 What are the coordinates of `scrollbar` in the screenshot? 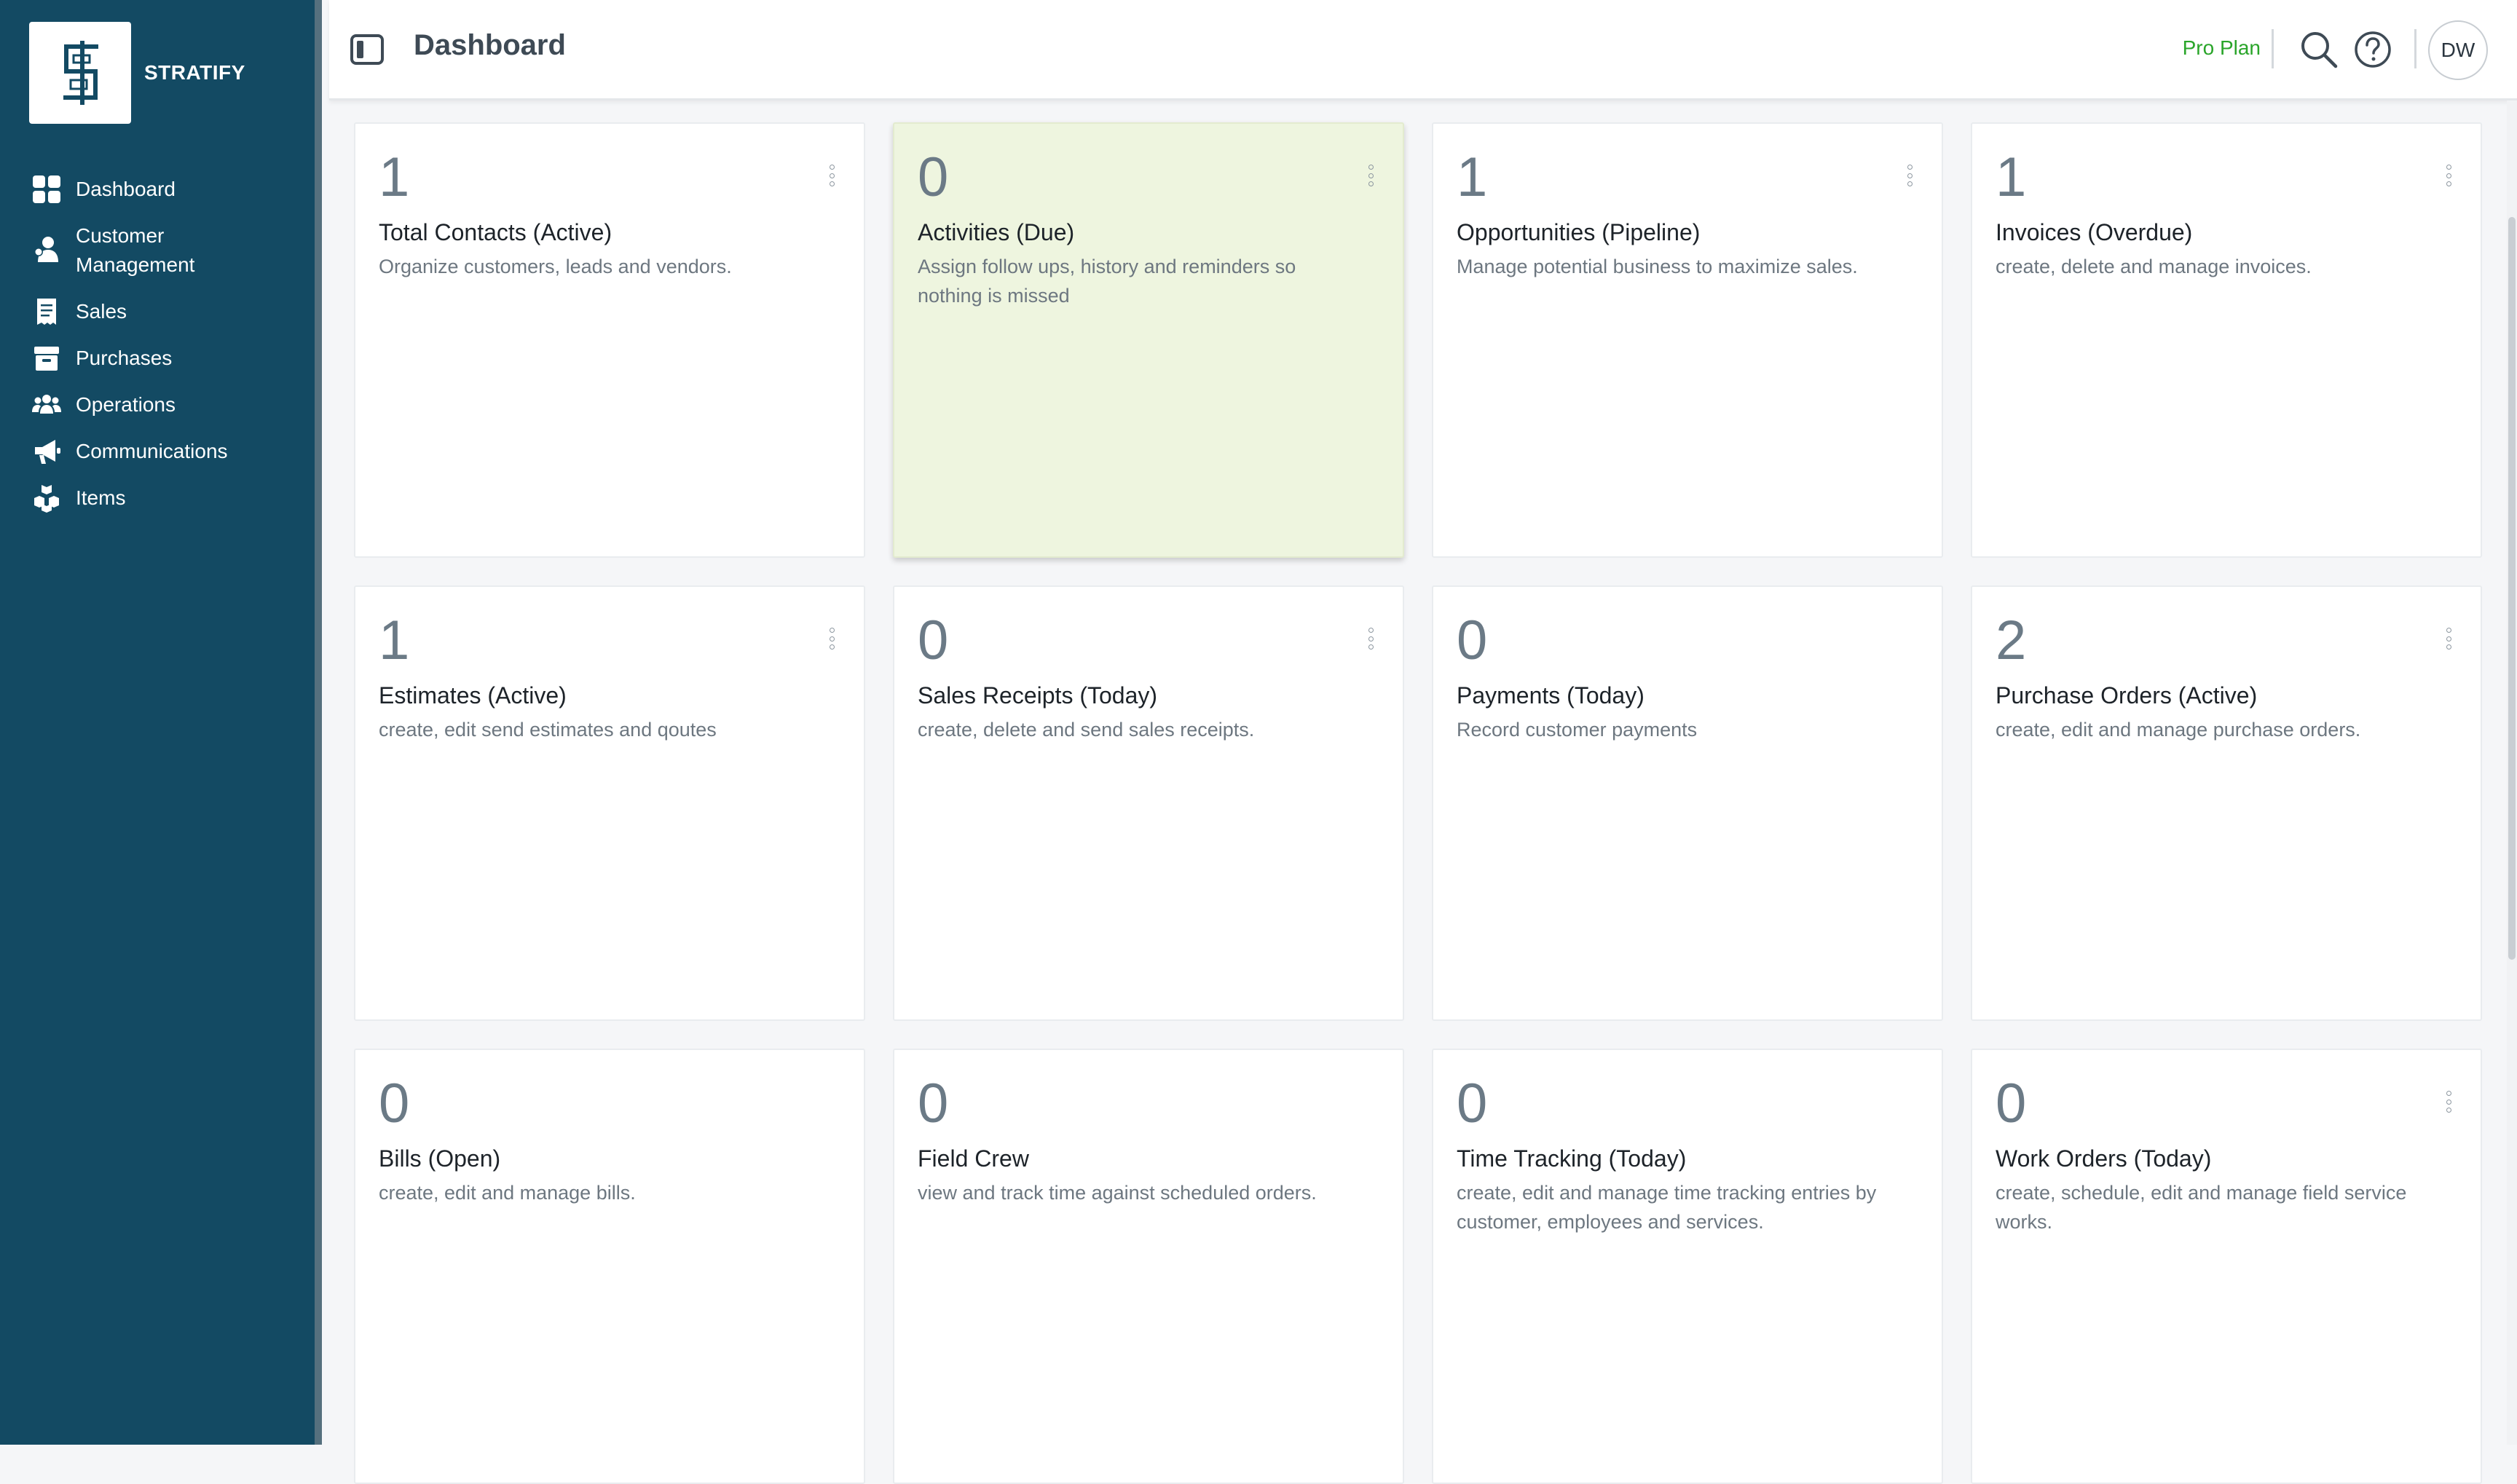 It's located at (2512, 772).